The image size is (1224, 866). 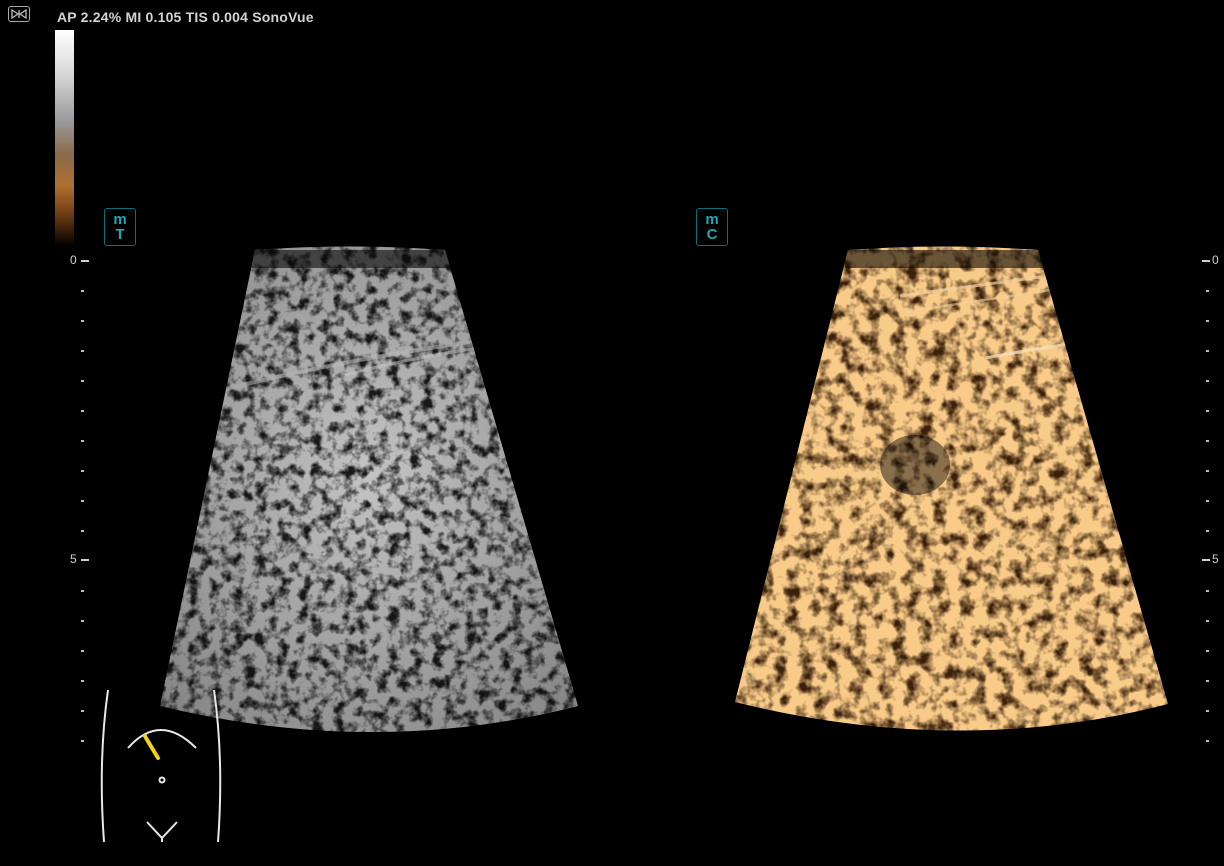 I want to click on probe-position-marker, so click(x=152, y=748).